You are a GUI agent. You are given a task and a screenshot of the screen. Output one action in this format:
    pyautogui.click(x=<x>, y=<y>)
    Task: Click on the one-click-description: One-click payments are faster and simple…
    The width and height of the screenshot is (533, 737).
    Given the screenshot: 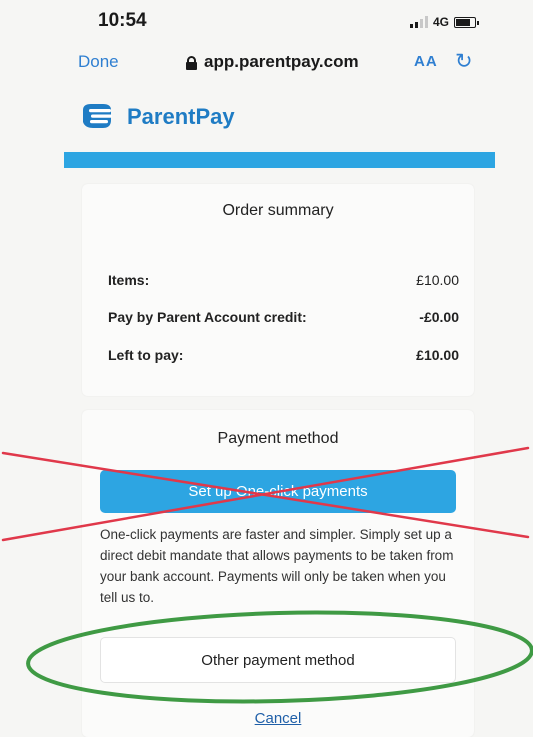 What is the action you would take?
    pyautogui.click(x=277, y=566)
    